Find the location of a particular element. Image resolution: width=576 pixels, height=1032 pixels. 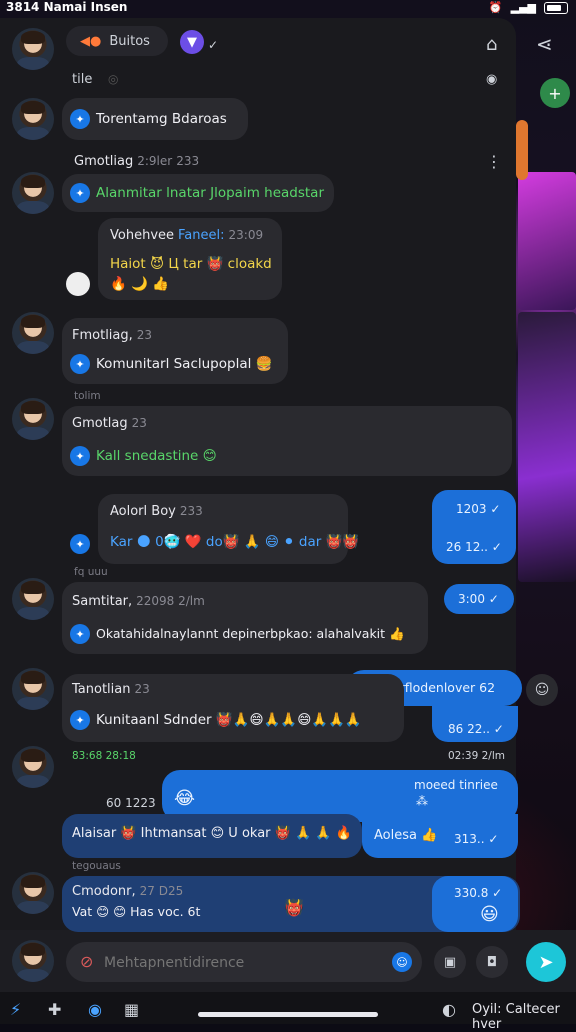

message-text: Alaisar 👹 Ihtmansat 😊 U okar 👹 🙏 🙏 🔥 is located at coordinates (212, 833).